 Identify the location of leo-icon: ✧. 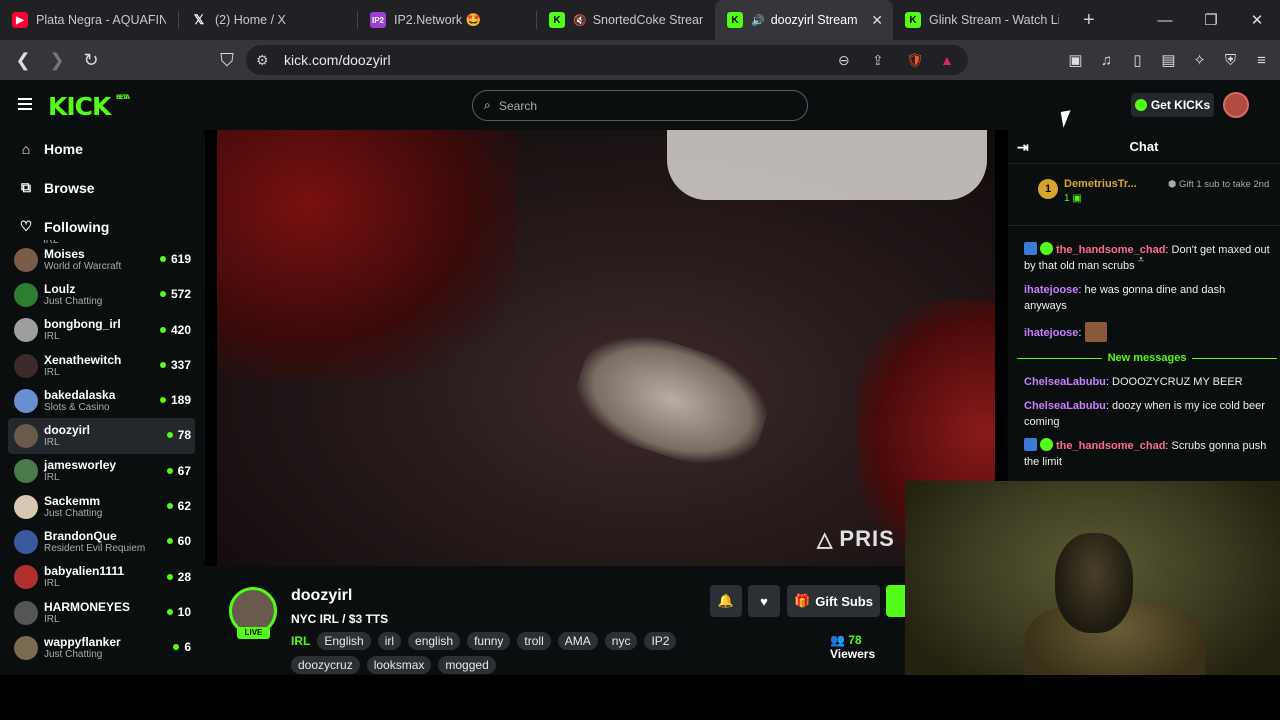
(1199, 60).